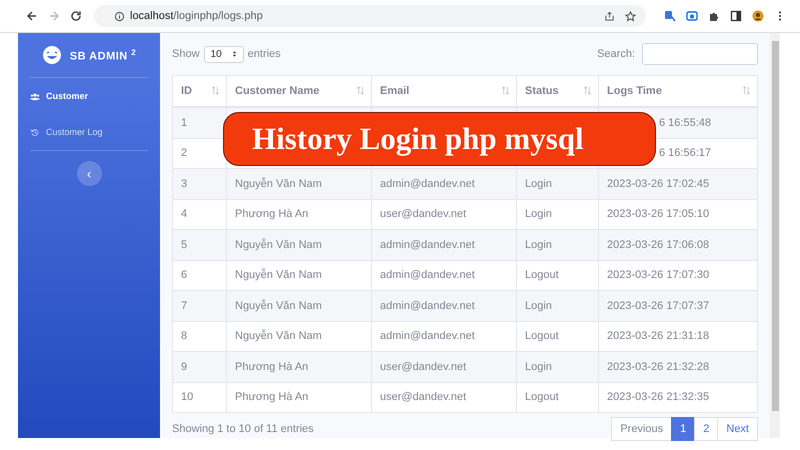  Describe the element at coordinates (184, 366) in the screenshot. I see `table-cell: 9` at that location.